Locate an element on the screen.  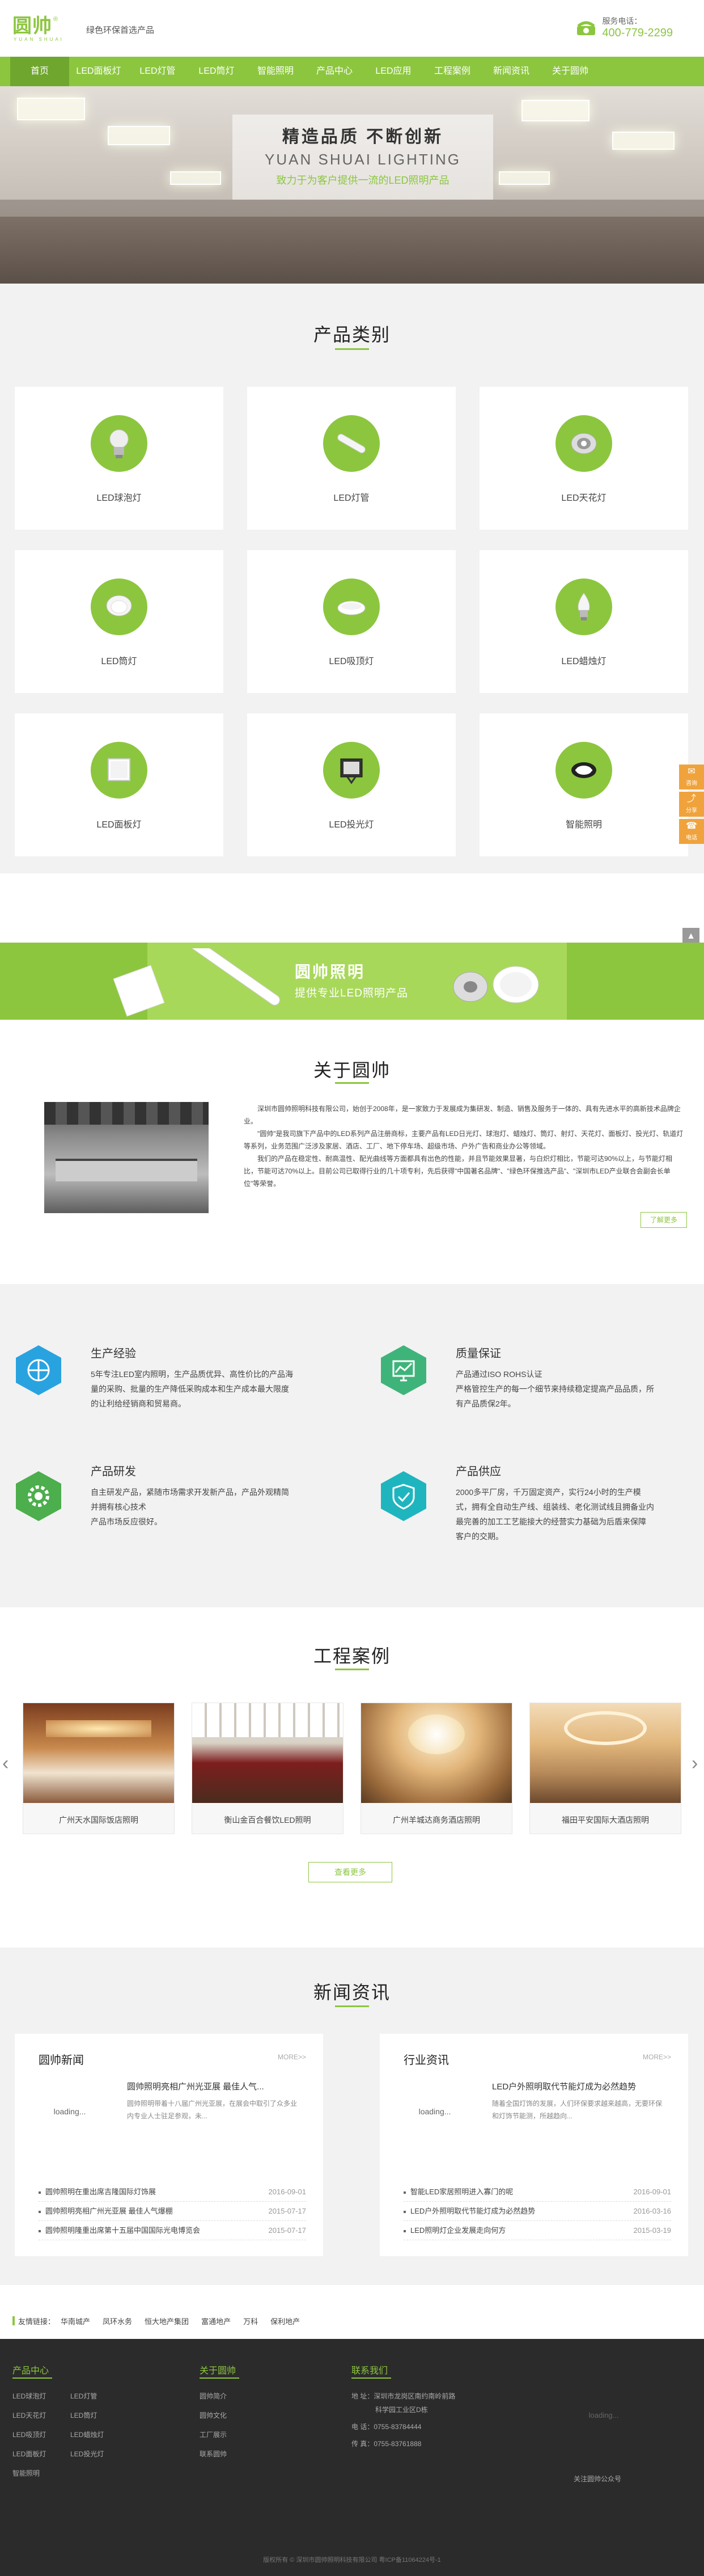
nav-item-smart-lighting: 智能照明 is located at coordinates (275, 71).